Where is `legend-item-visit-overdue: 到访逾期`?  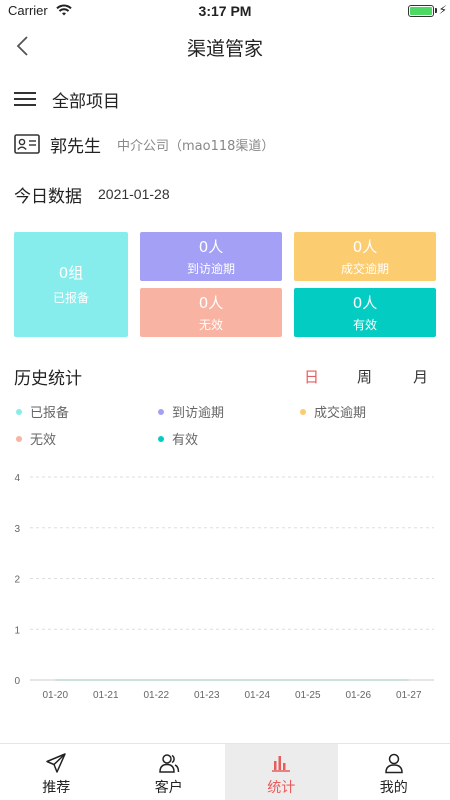 legend-item-visit-overdue: 到访逾期 is located at coordinates (191, 411).